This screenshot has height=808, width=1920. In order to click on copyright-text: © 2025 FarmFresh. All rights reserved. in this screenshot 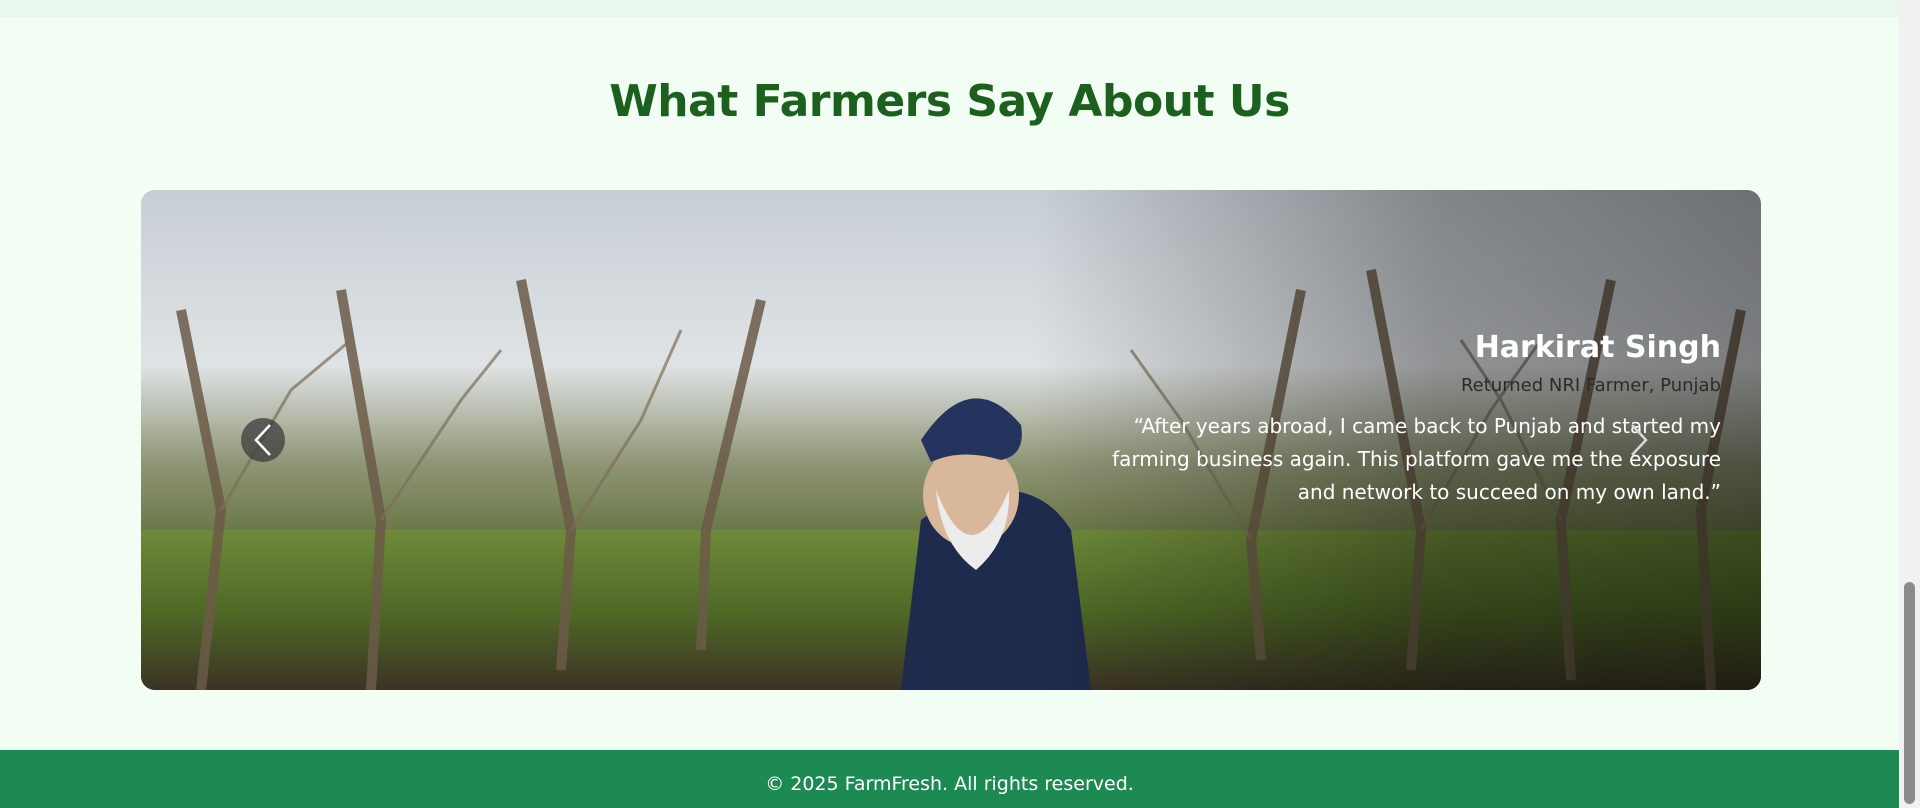, I will do `click(949, 784)`.